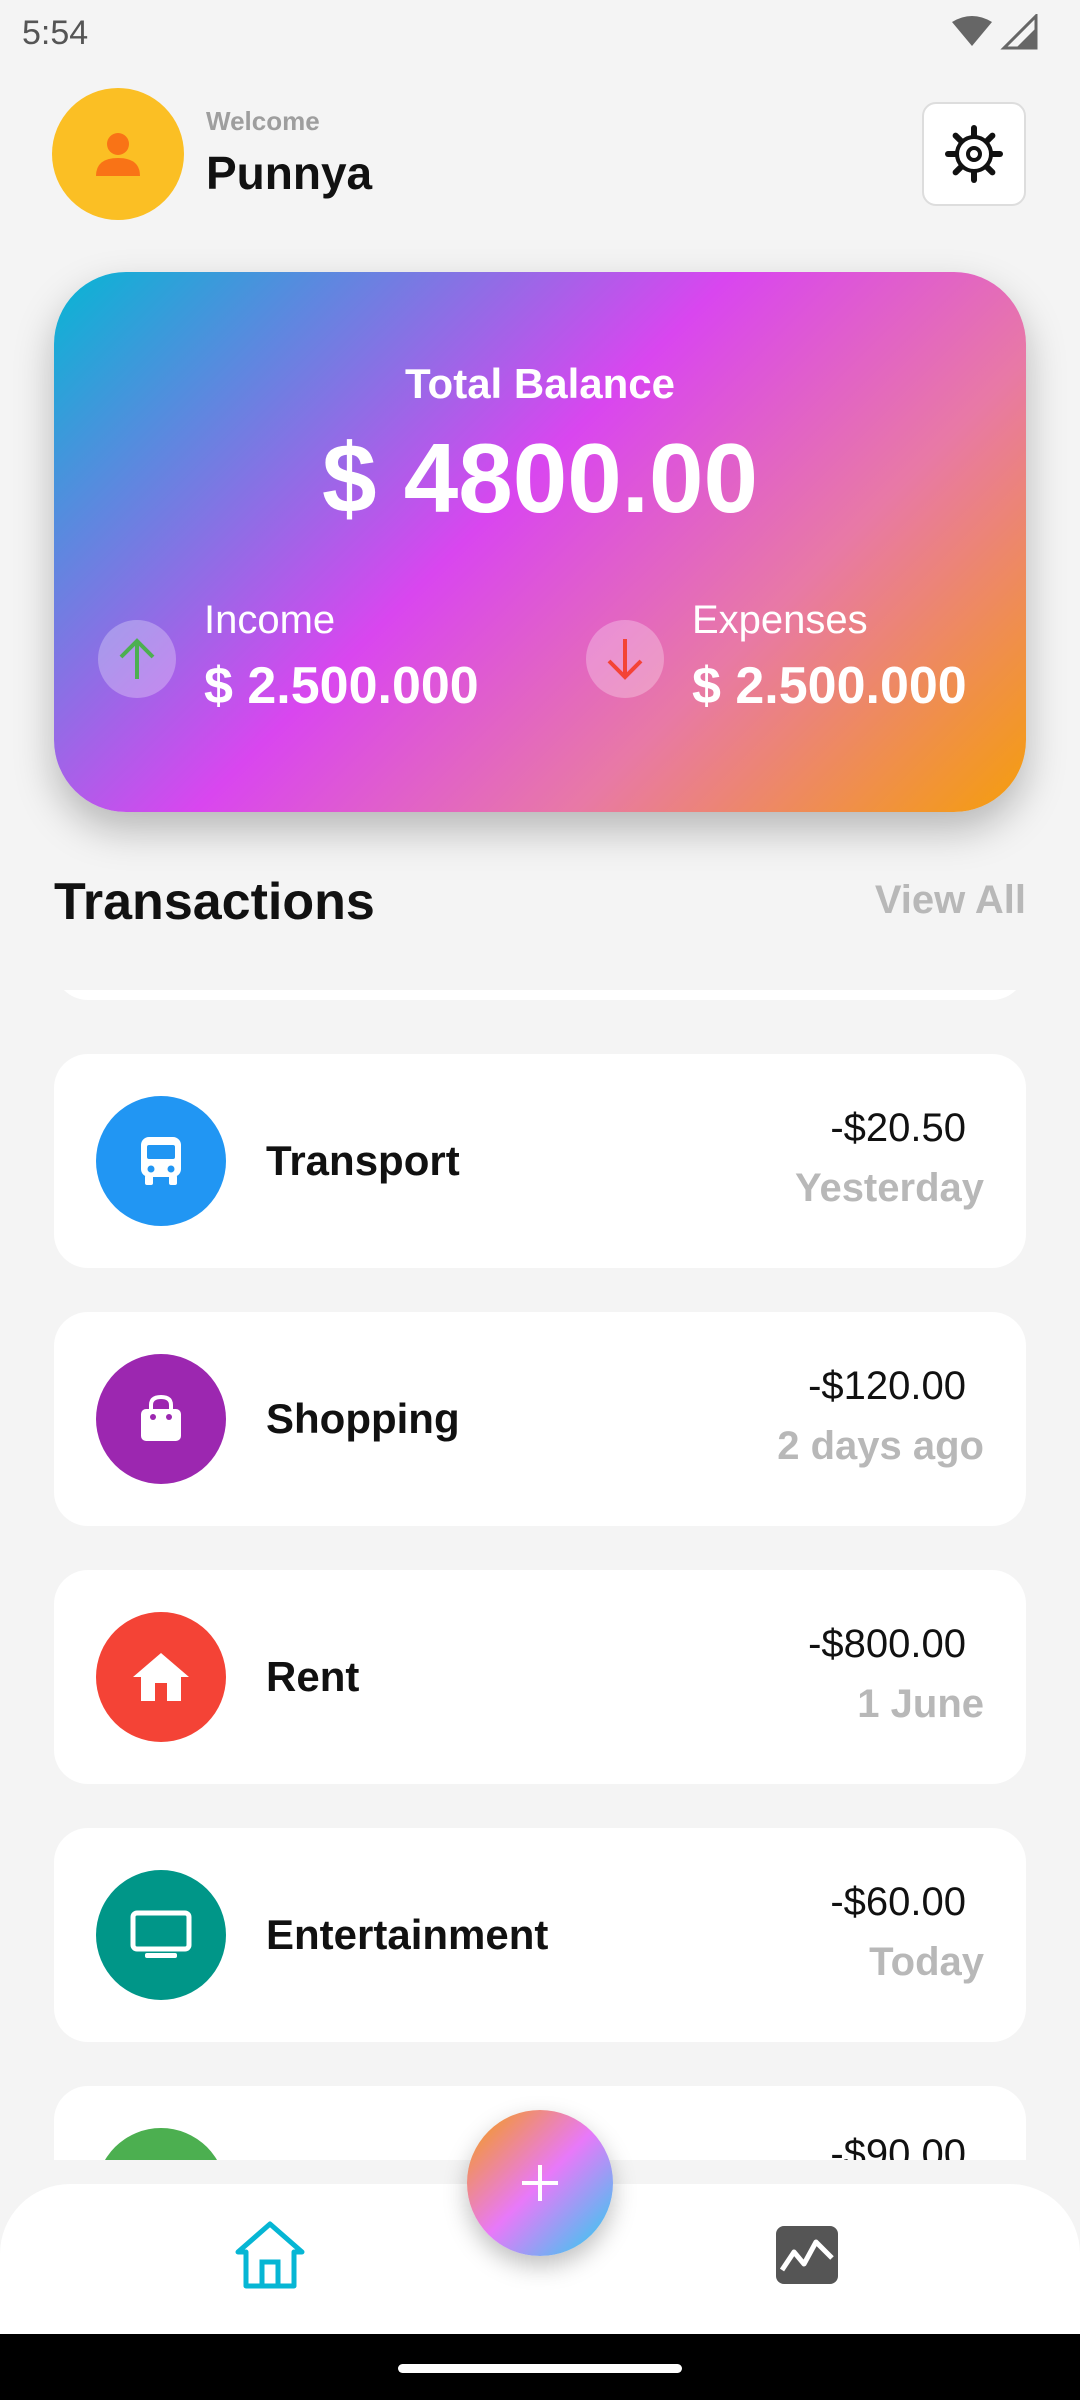 The image size is (1080, 2400). I want to click on status-time: 5:54, so click(55, 33).